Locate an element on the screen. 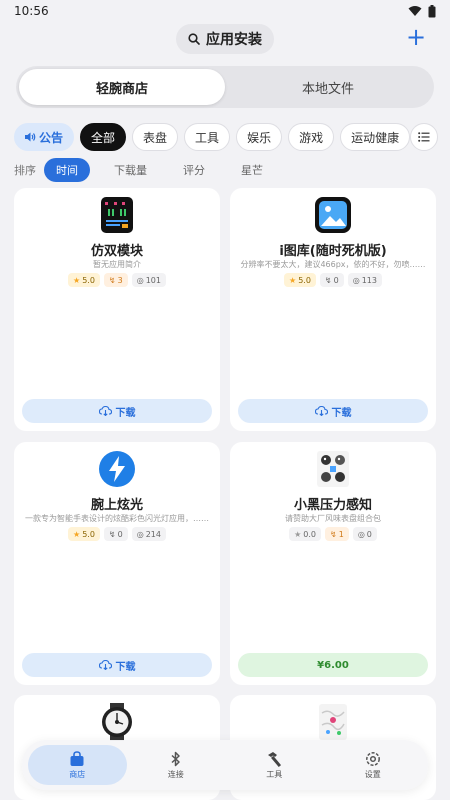  map-sticker-icon is located at coordinates (333, 722).